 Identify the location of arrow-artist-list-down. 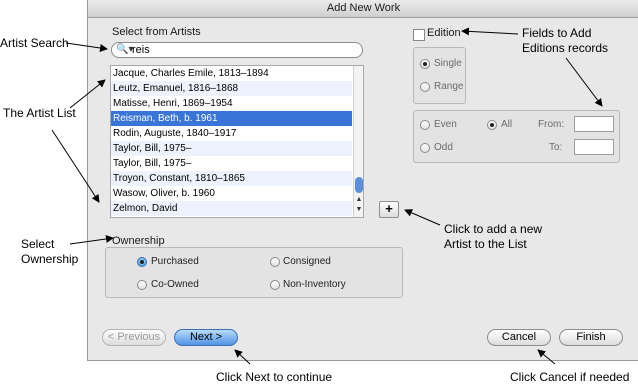
(75, 166).